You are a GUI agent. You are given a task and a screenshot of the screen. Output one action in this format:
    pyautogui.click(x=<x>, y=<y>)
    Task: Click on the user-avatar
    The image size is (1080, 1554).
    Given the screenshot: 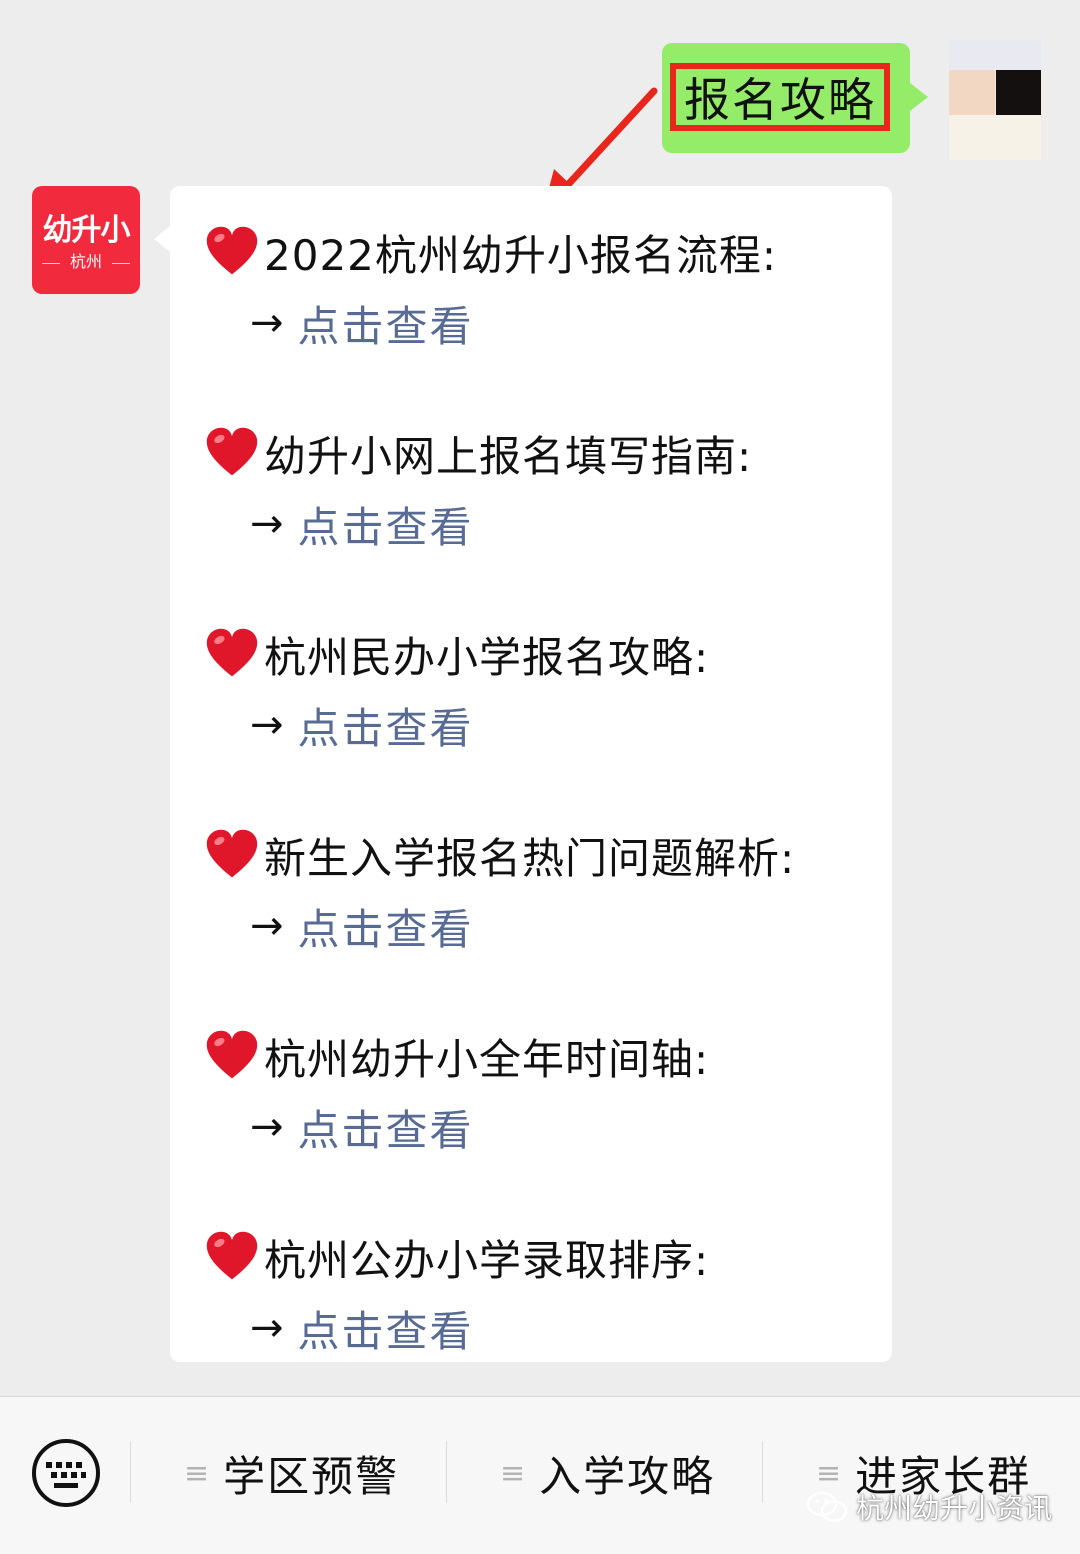 What is the action you would take?
    pyautogui.click(x=995, y=100)
    